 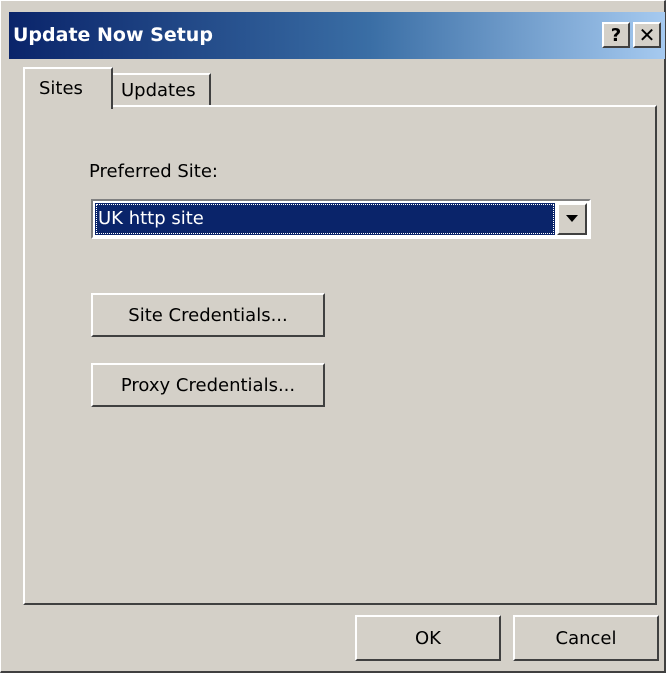 I want to click on ok-label: OK, so click(x=428, y=638).